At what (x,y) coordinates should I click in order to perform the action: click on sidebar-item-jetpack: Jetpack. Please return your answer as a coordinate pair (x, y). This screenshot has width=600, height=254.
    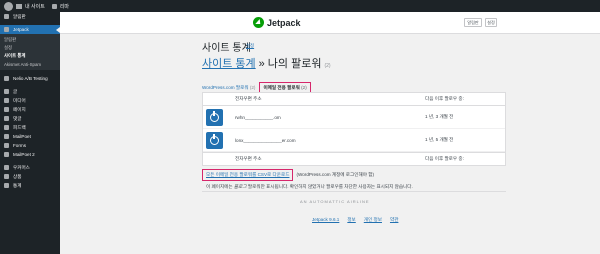
    Looking at the image, I should click on (30, 29).